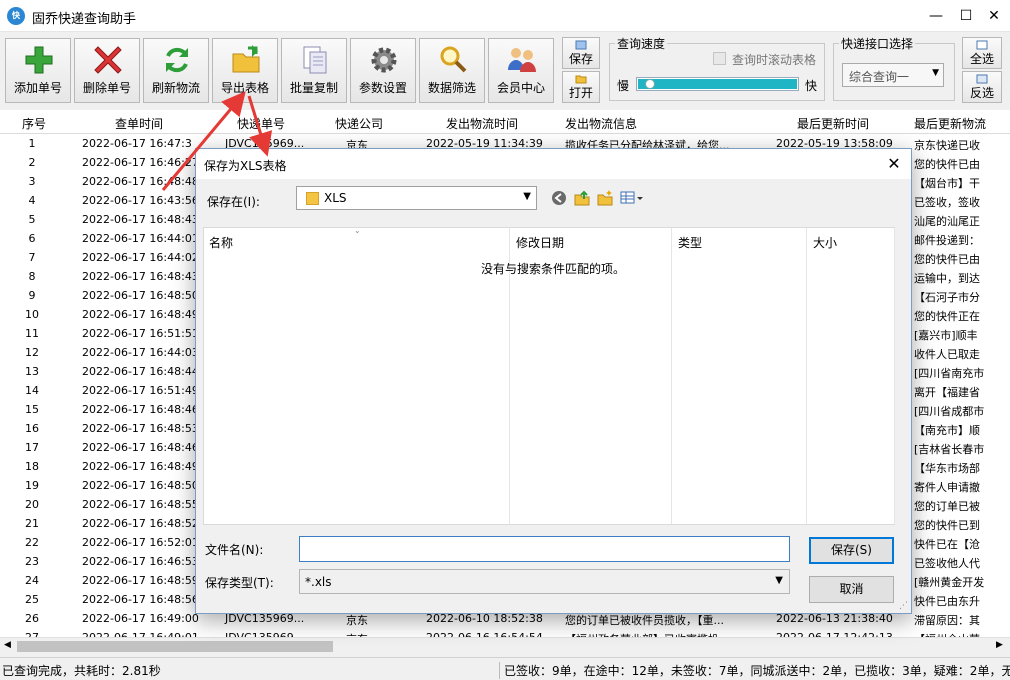 The image size is (1010, 680). I want to click on open-folder-icon, so click(581, 79).